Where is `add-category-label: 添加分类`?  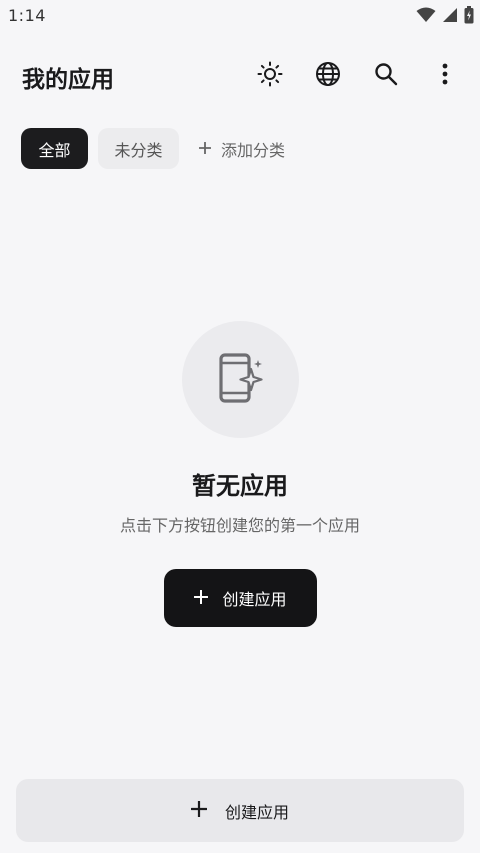
add-category-label: 添加分类 is located at coordinates (253, 150).